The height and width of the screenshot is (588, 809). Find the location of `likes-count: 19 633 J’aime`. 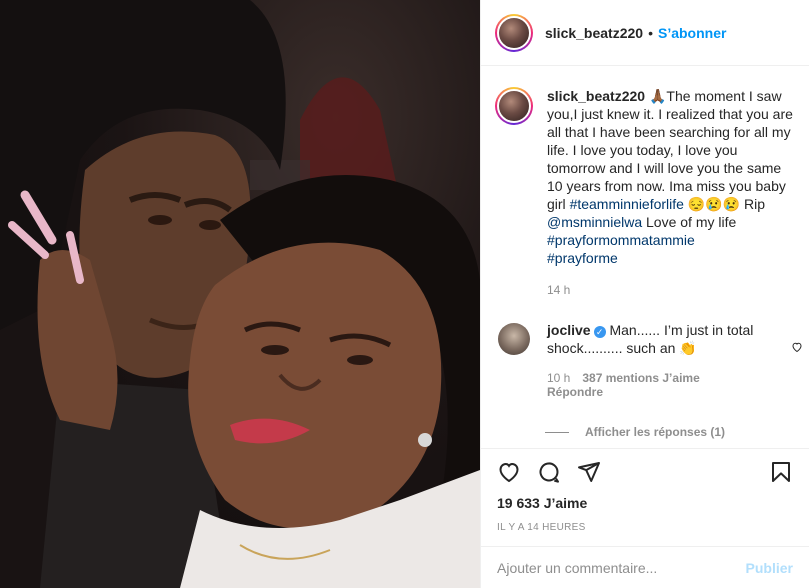

likes-count: 19 633 J’aime is located at coordinates (645, 503).